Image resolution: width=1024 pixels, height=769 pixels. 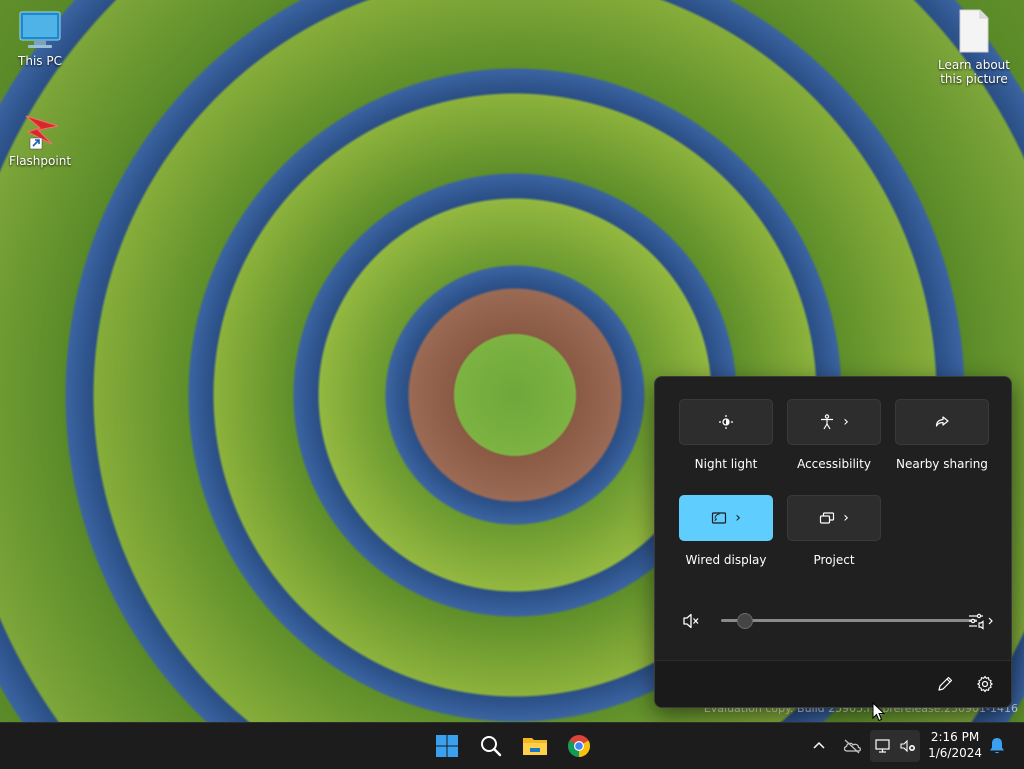 I want to click on project-icon, so click(x=827, y=518).